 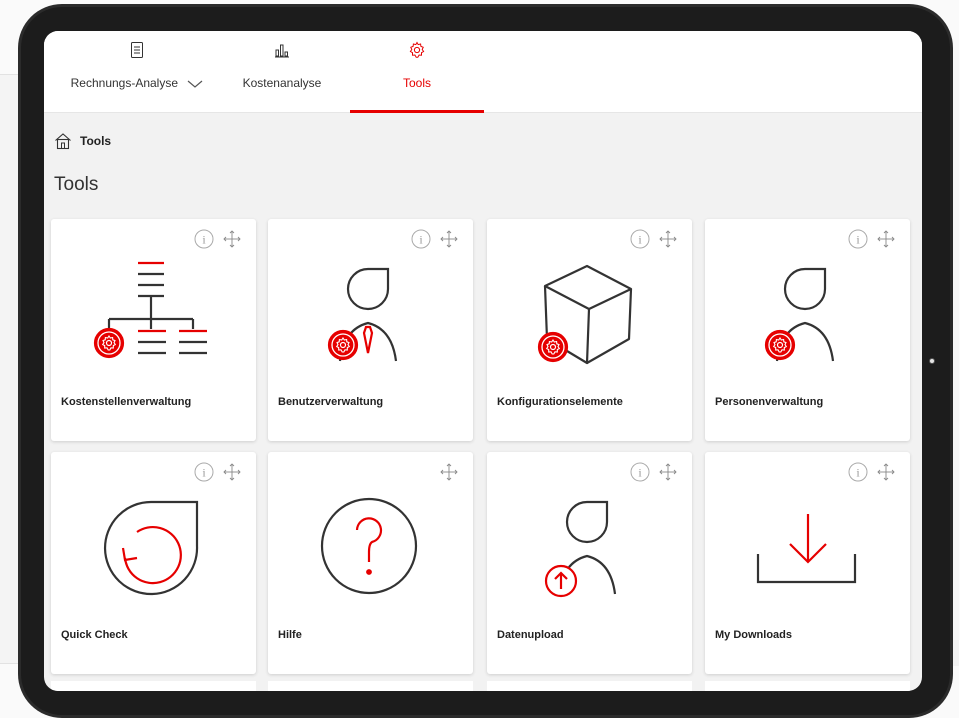 I want to click on tile-hilfe: Hilfe, so click(x=370, y=563).